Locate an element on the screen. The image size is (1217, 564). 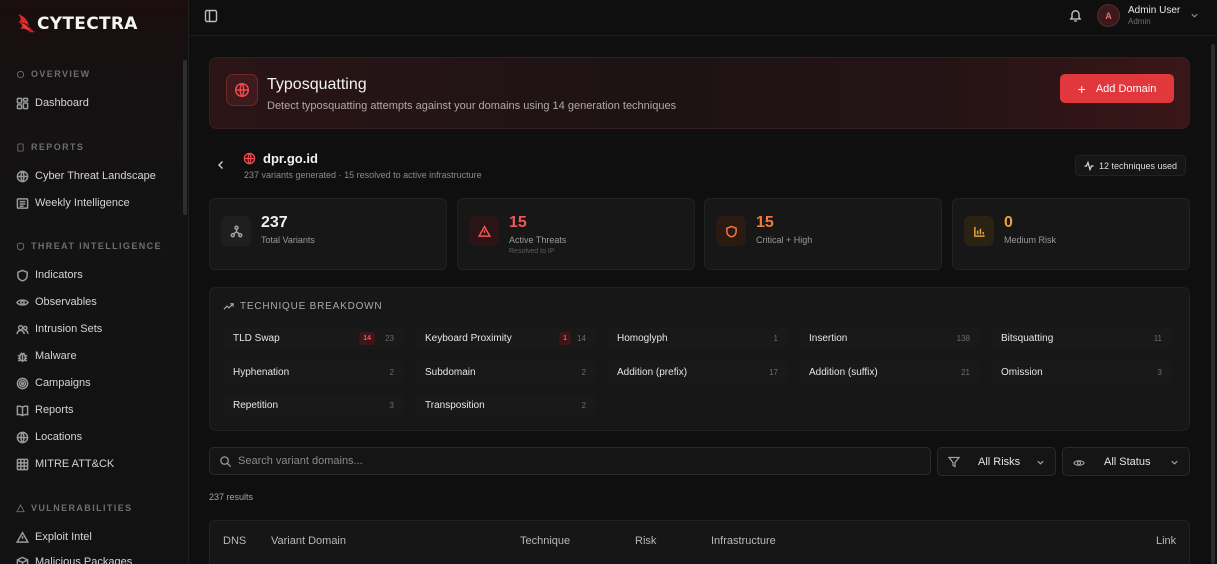
stat-total-variants: 237 Total Variants is located at coordinates (328, 234).